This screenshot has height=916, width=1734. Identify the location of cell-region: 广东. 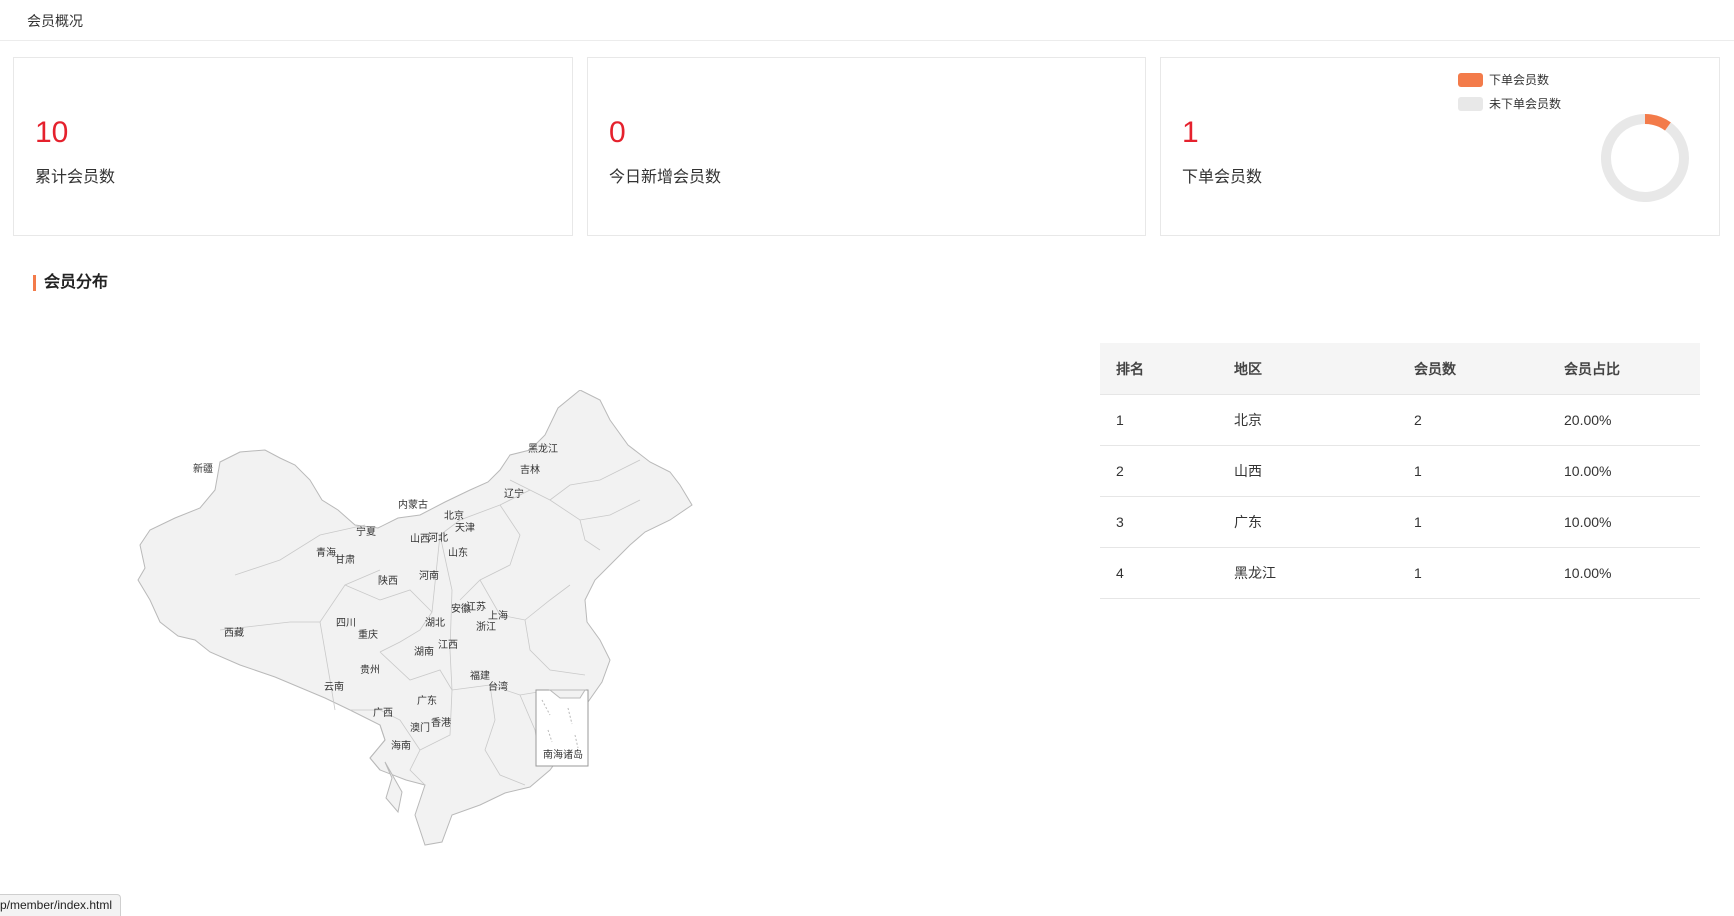
(1308, 522).